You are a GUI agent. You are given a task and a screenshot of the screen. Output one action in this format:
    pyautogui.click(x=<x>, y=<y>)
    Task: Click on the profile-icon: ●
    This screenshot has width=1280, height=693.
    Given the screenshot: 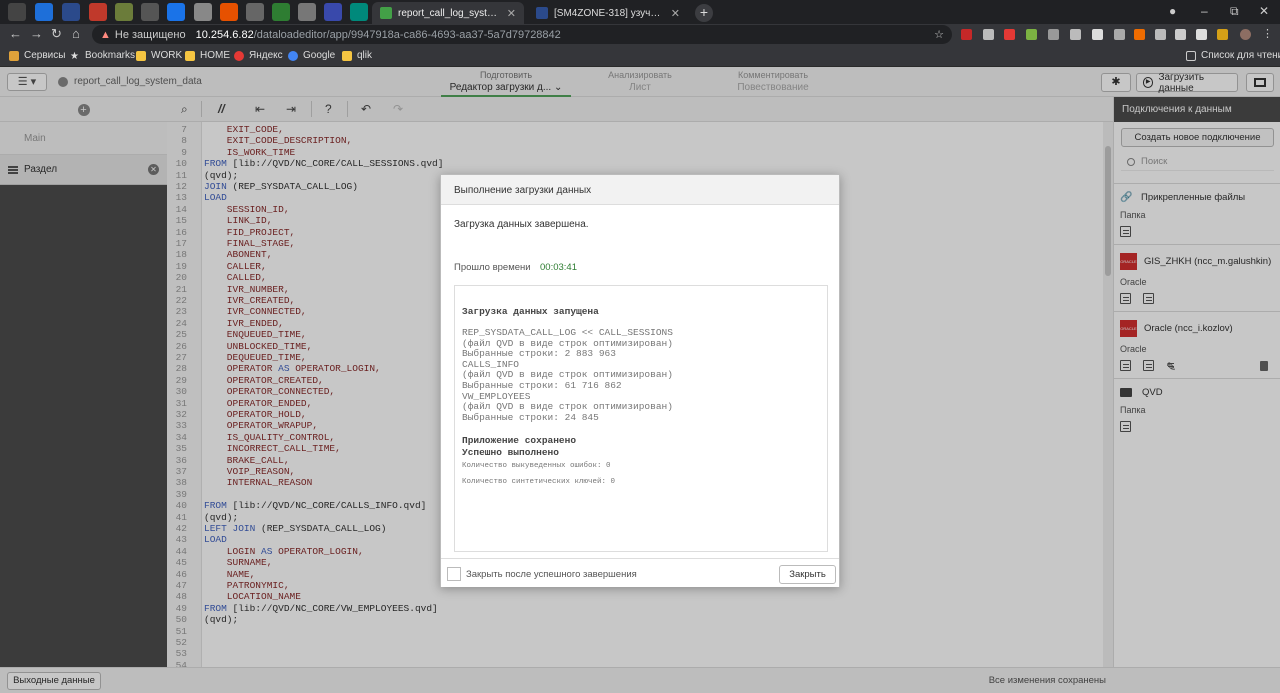 What is the action you would take?
    pyautogui.click(x=1172, y=11)
    